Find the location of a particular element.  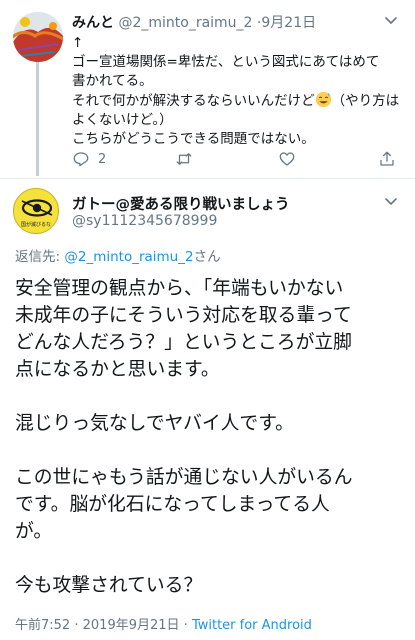

text-line: 点になるかと思います。 is located at coordinates (117, 369).